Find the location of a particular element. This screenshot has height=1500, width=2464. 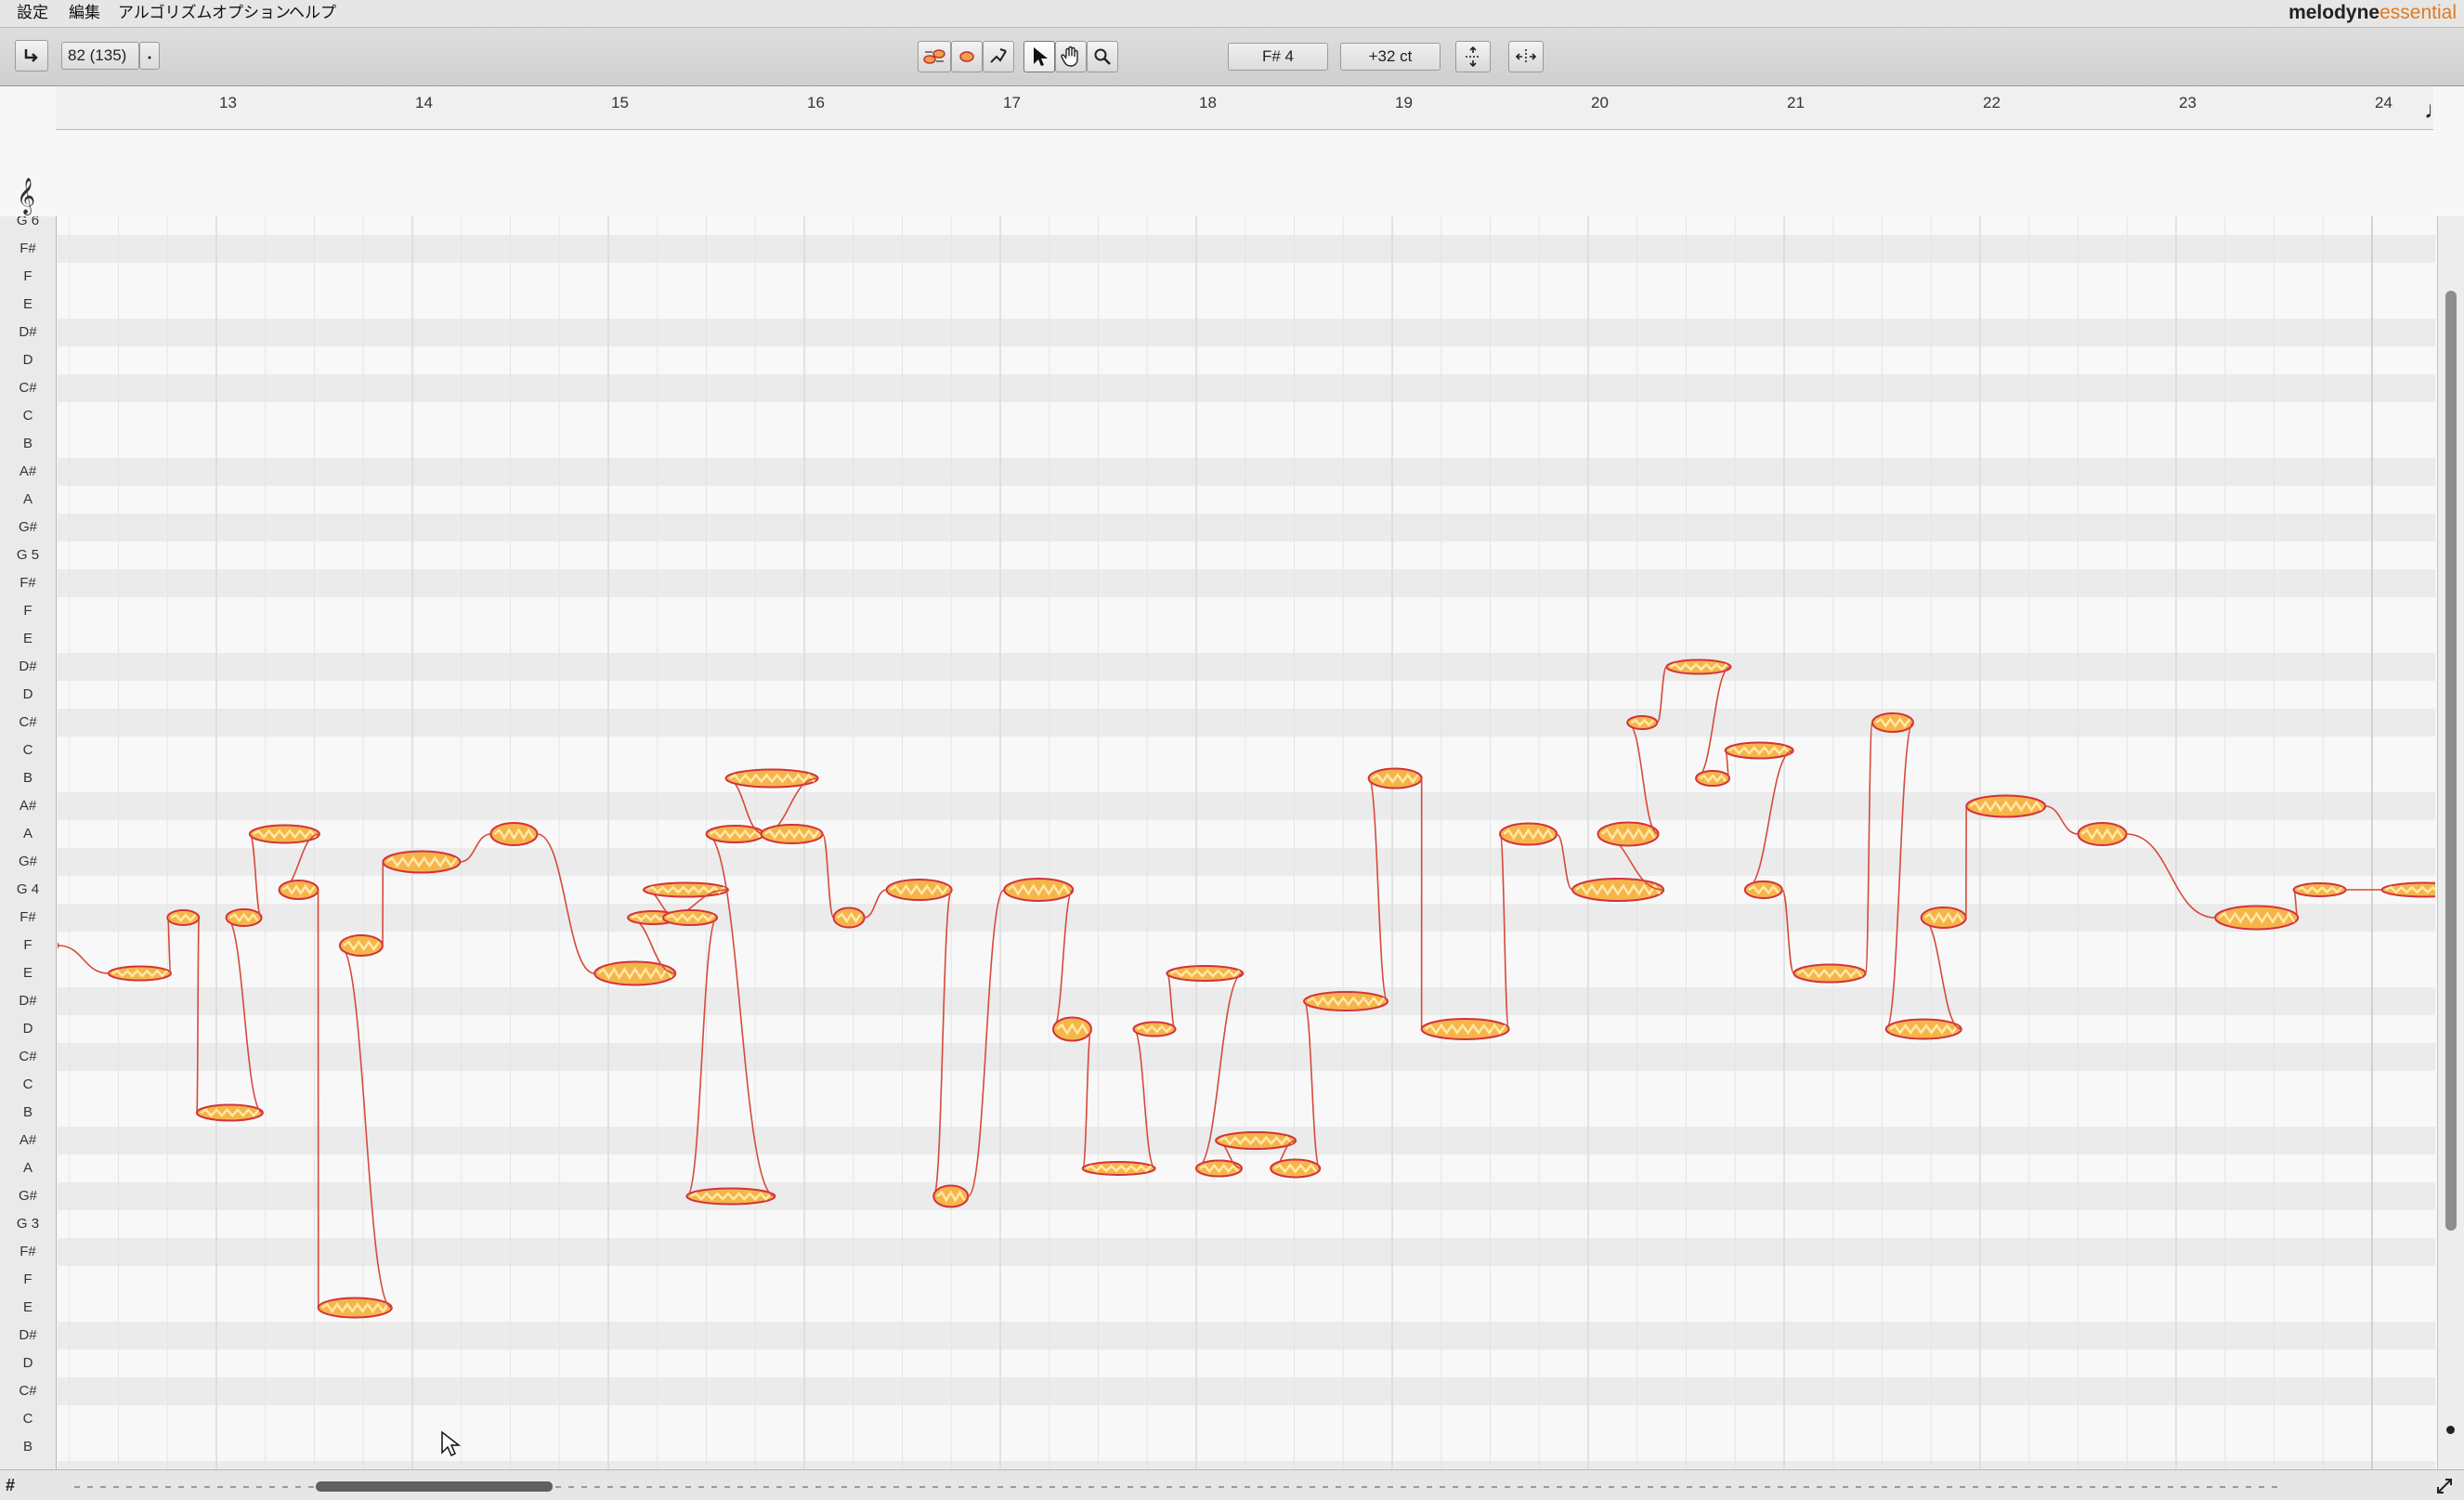

key-label: G 4 is located at coordinates (28, 889).